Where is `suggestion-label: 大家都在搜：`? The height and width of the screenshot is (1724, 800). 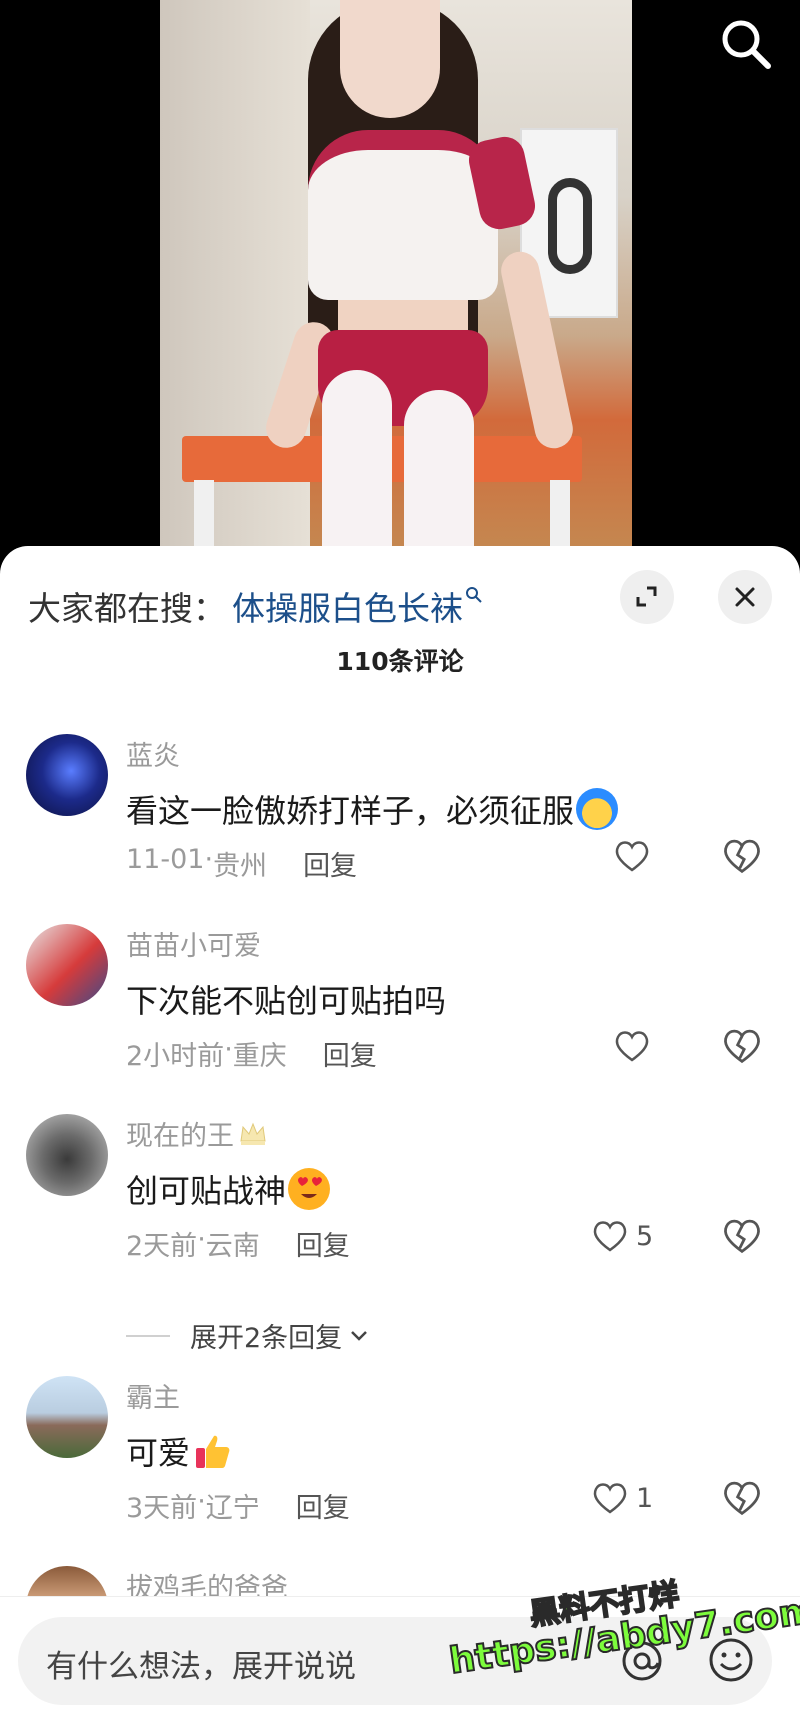
suggestion-label: 大家都在搜： is located at coordinates (127, 608).